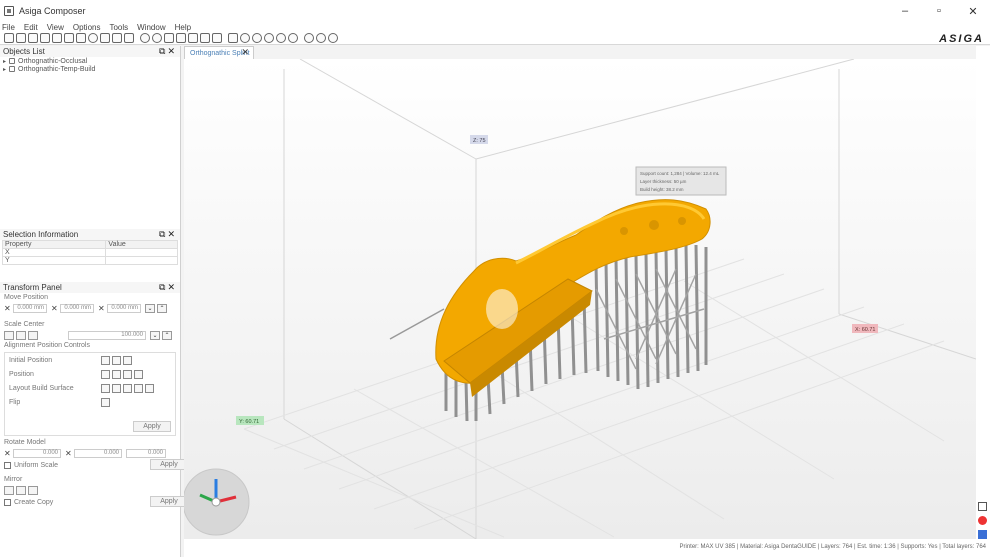  I want to click on rotate-x-input: 0.000, so click(37, 453).